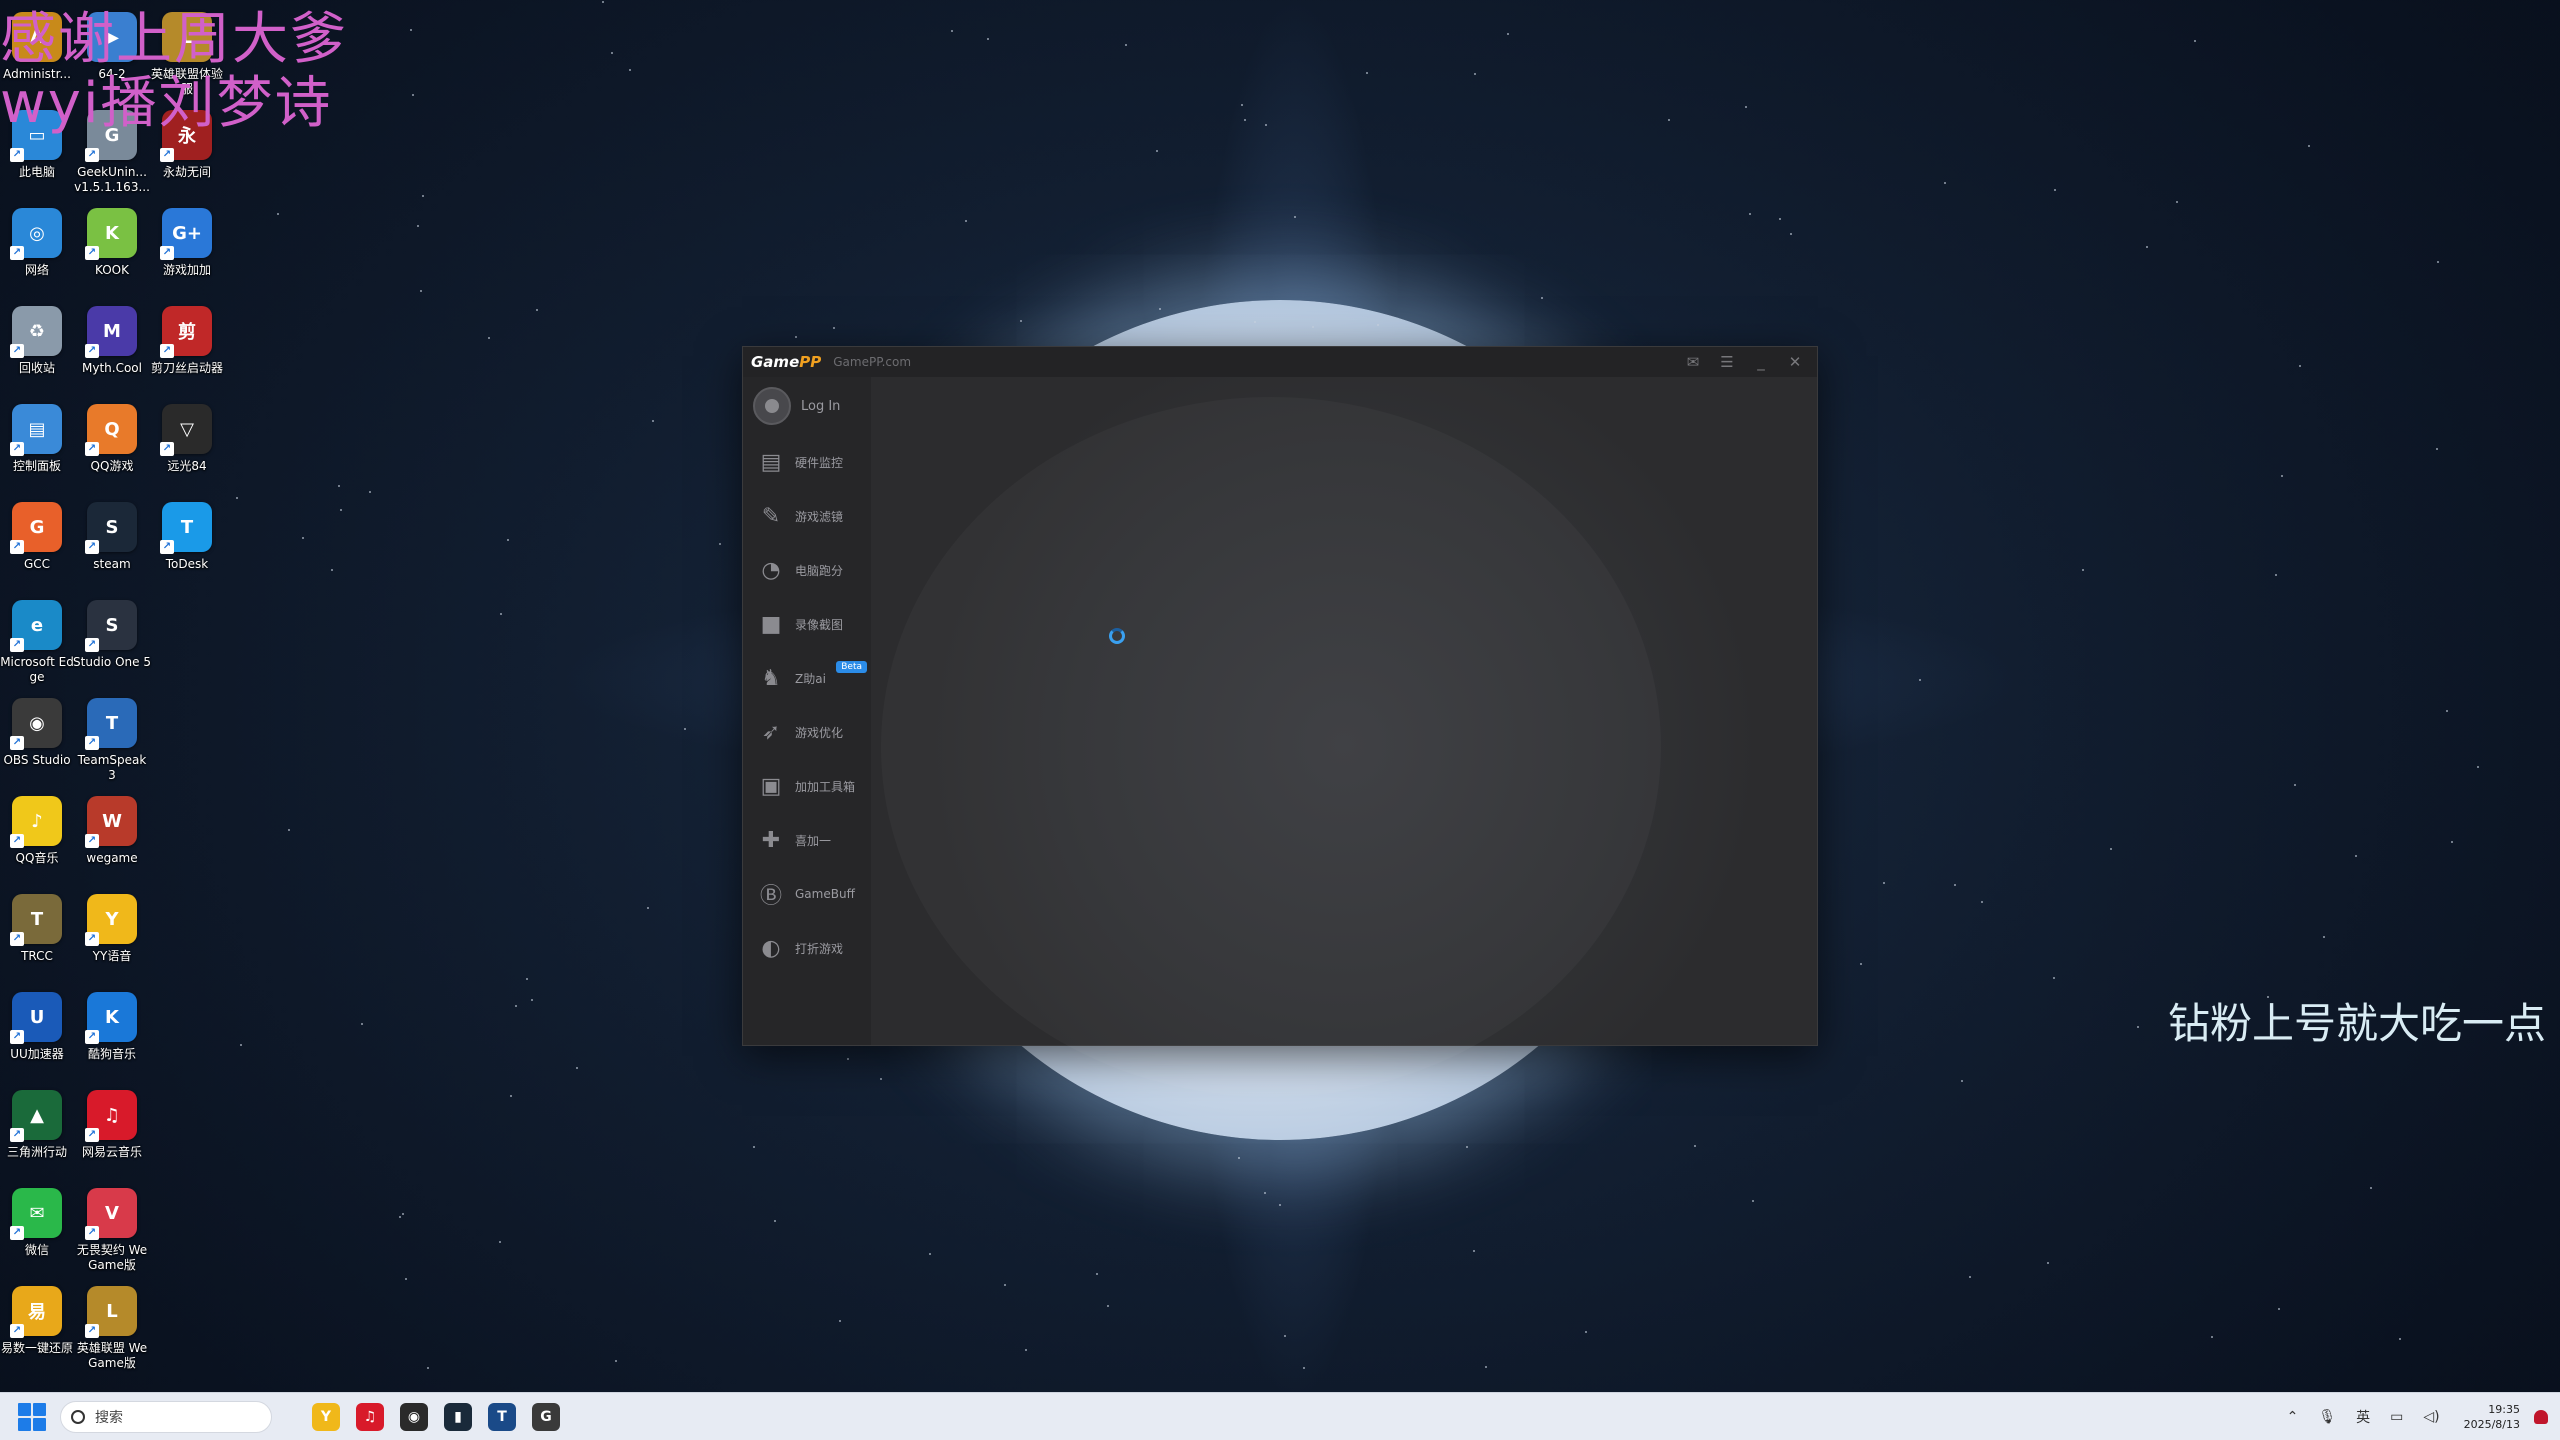 This screenshot has height=1440, width=2560. Describe the element at coordinates (187, 537) in the screenshot. I see `desktop-icon: T ↗ ToDesk` at that location.